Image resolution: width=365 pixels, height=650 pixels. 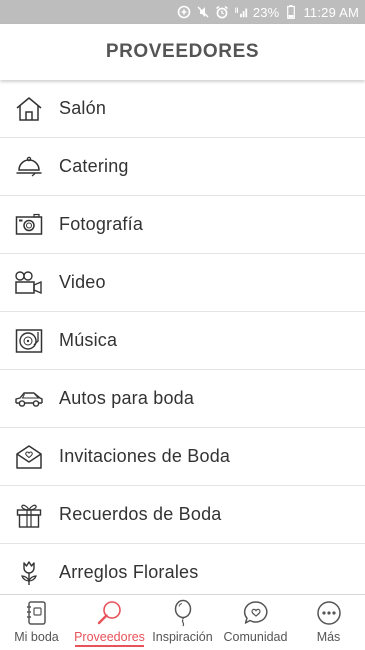 What do you see at coordinates (256, 613) in the screenshot?
I see `chat-heart-icon` at bounding box center [256, 613].